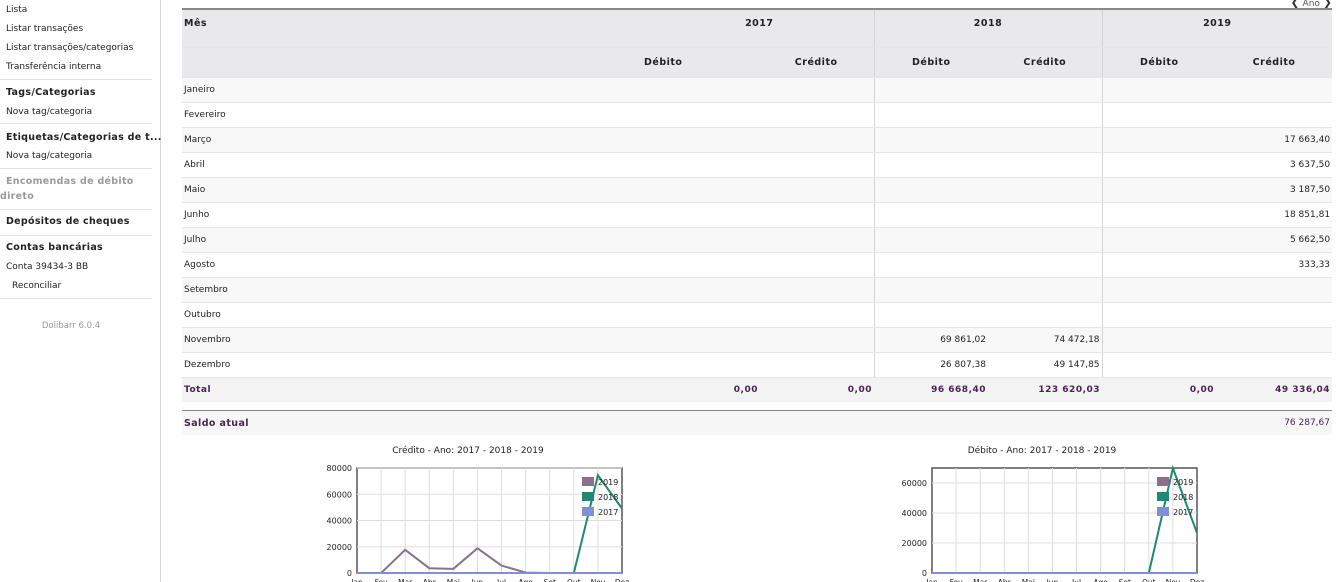  What do you see at coordinates (1274, 165) in the screenshot?
I see `value-cell: 3 637,50` at bounding box center [1274, 165].